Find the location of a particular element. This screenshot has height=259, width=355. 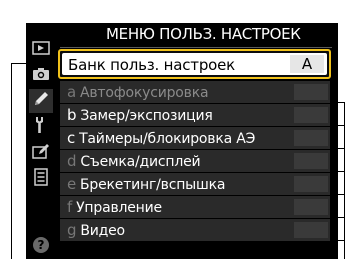

menu-item-label: b Замер/экспозиция is located at coordinates (140, 115).